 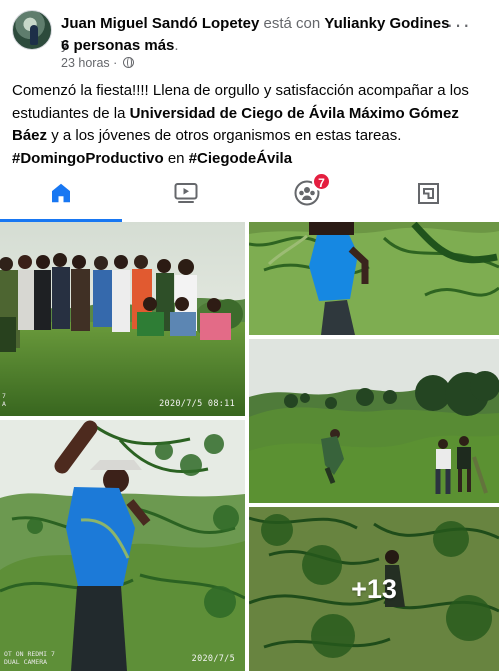 I want to click on bottom-navigation: 7, so click(x=249, y=193).